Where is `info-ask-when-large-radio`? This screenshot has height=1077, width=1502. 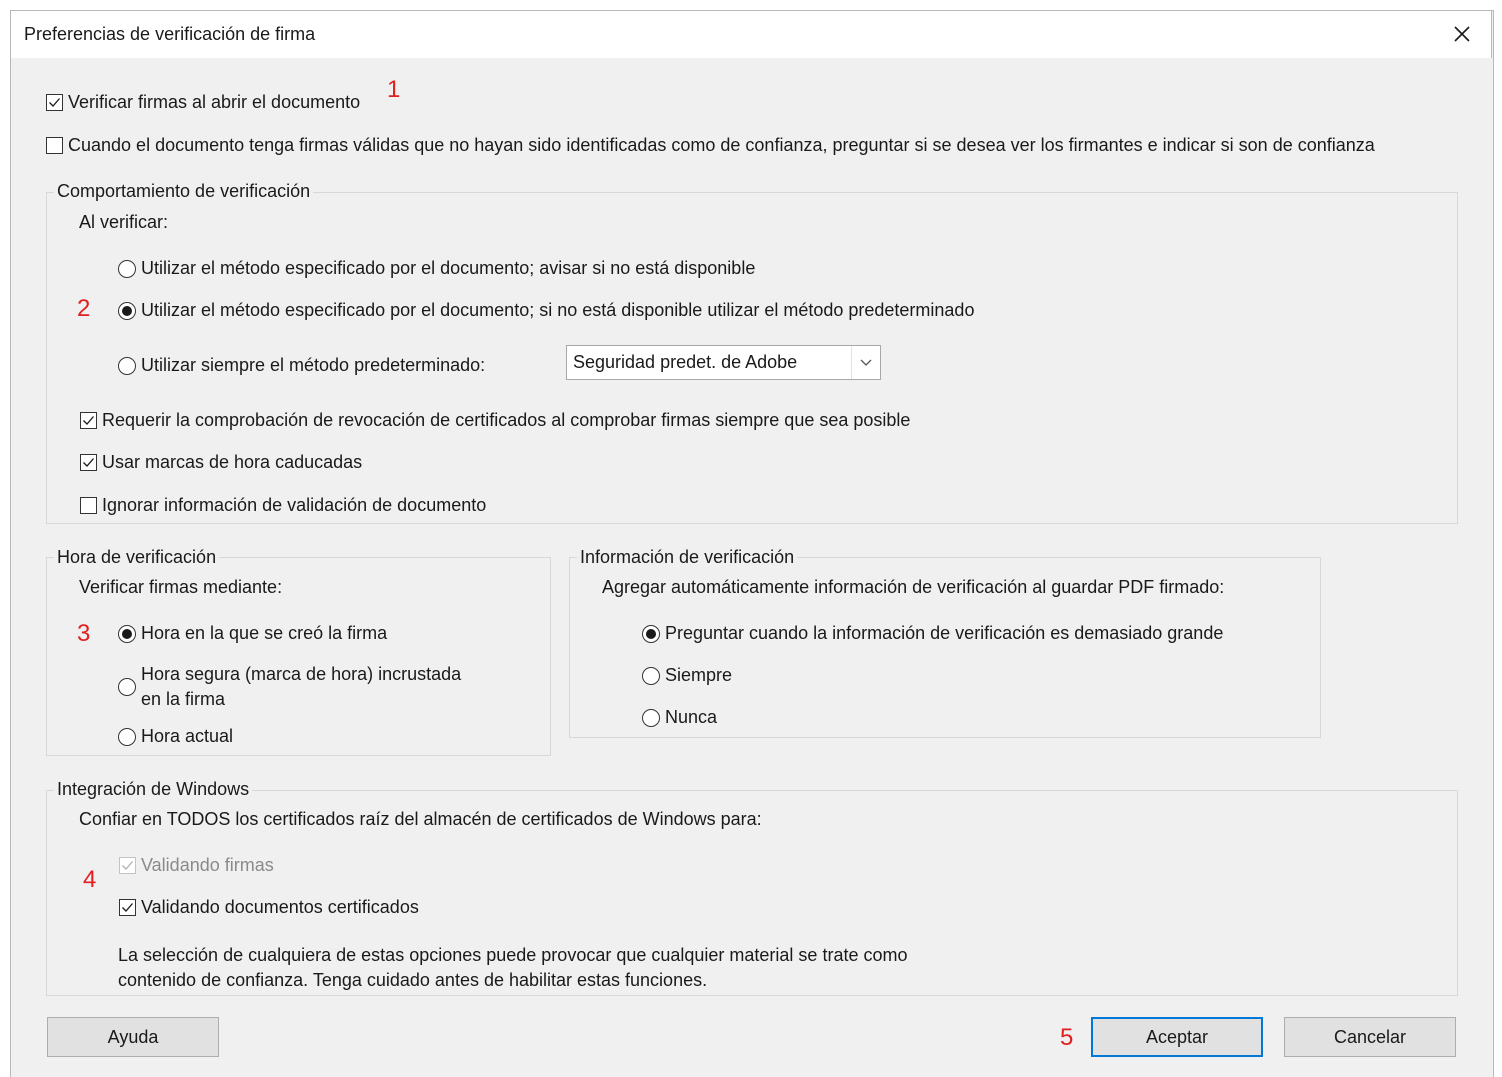 info-ask-when-large-radio is located at coordinates (651, 633).